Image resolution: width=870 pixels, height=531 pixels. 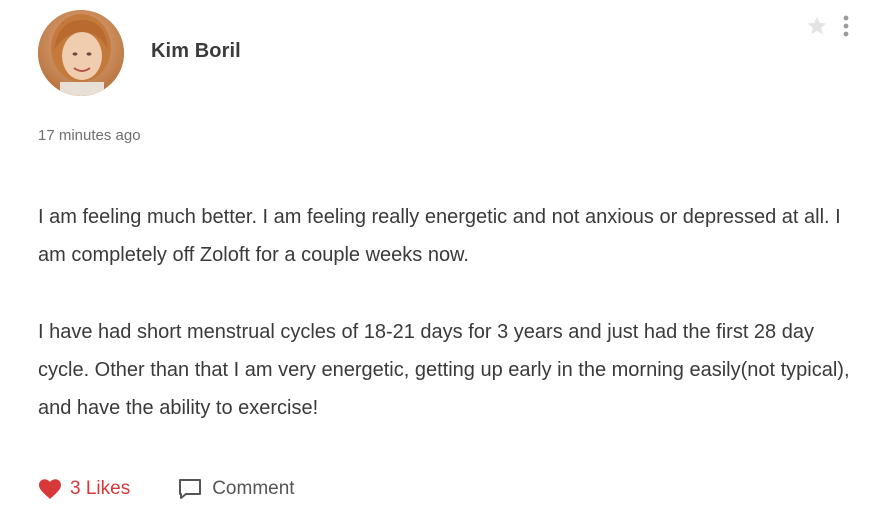 What do you see at coordinates (846, 26) in the screenshot?
I see `more-vertical-icon` at bounding box center [846, 26].